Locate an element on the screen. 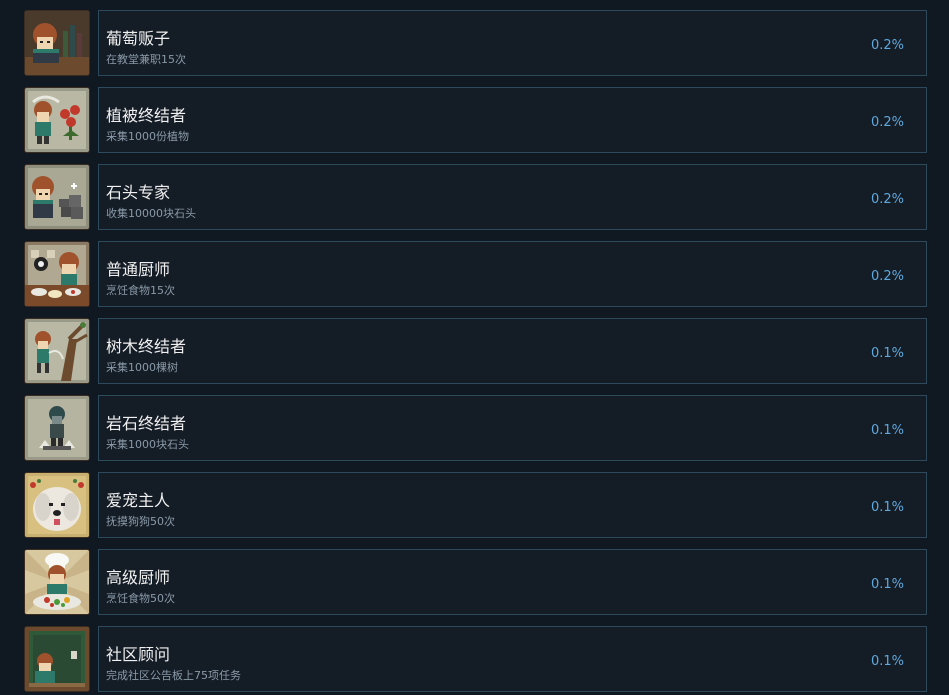 This screenshot has height=695, width=949. senior-chef-icon is located at coordinates (57, 582).